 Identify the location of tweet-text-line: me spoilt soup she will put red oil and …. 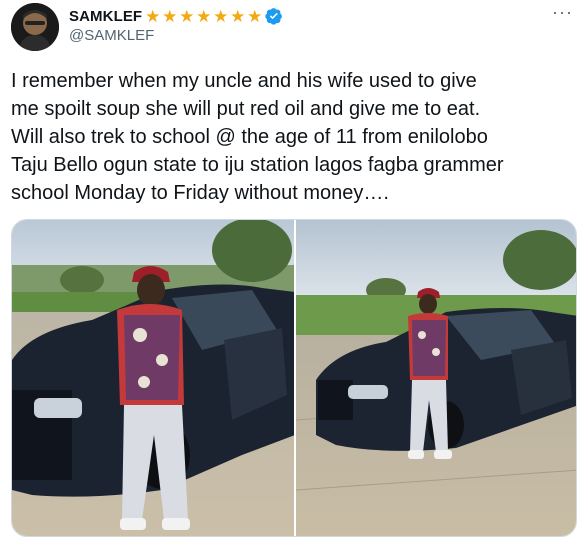
(246, 109).